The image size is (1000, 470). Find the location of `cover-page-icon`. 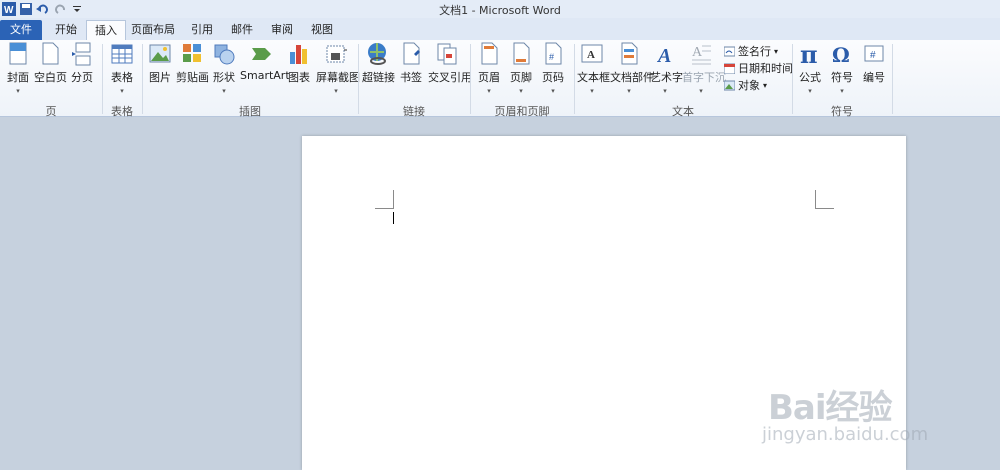

cover-page-icon is located at coordinates (18, 53).